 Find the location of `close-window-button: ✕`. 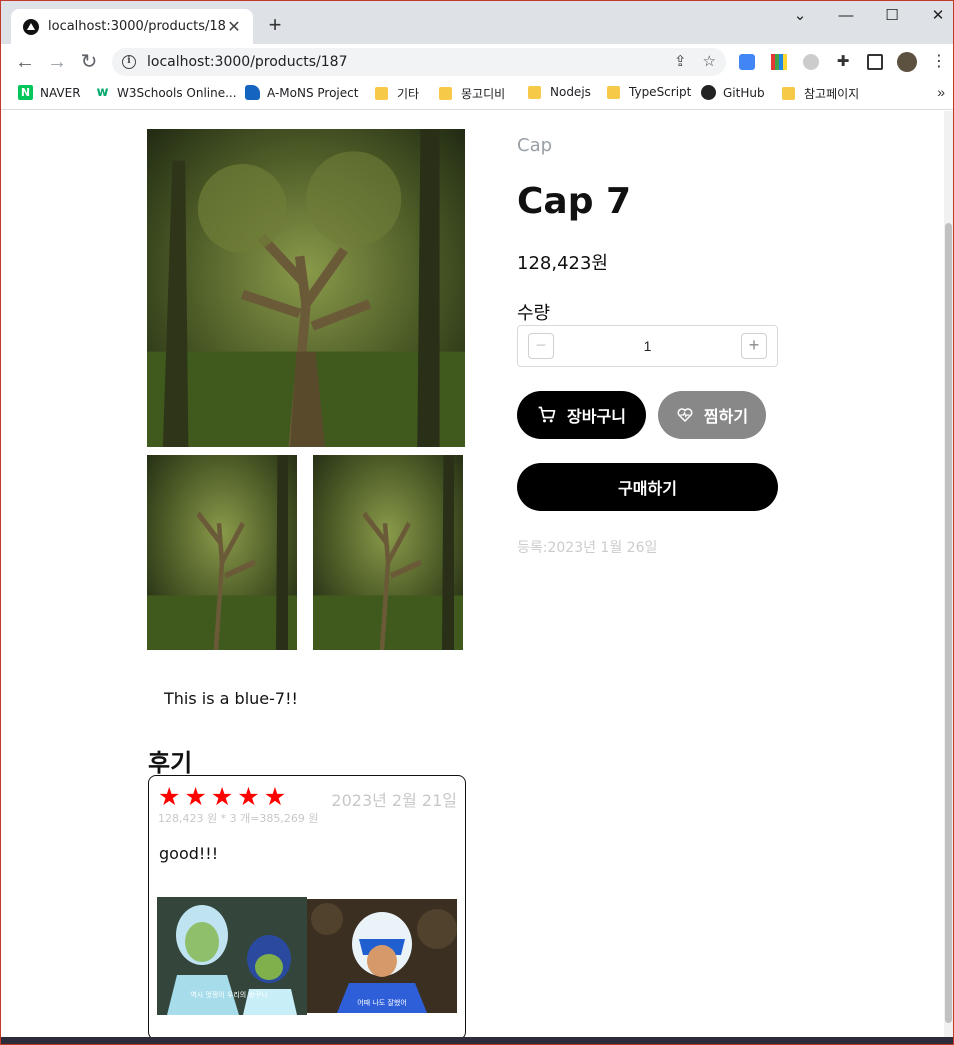

close-window-button: ✕ is located at coordinates (934, 16).